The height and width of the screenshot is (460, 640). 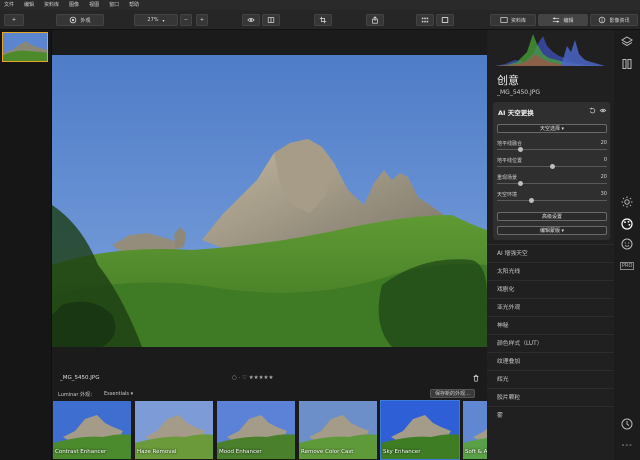 I want to click on menu-item: 视图, so click(x=94, y=5).